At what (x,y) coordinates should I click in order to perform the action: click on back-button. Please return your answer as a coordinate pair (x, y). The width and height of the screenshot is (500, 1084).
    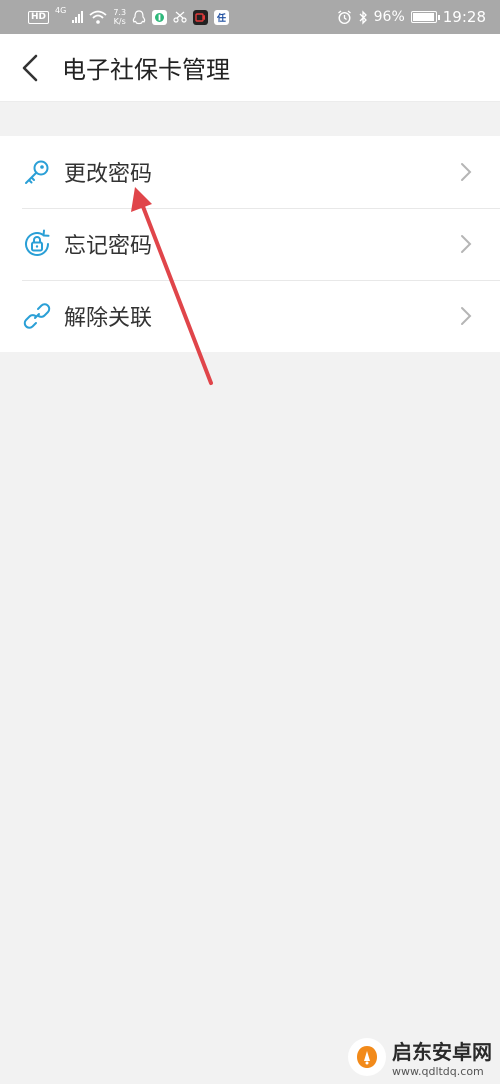
    Looking at the image, I should click on (30, 68).